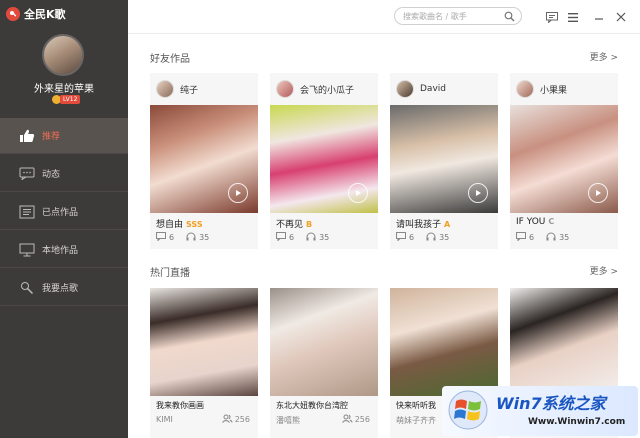 This screenshot has width=640, height=438. I want to click on user-avatar, so click(63, 55).